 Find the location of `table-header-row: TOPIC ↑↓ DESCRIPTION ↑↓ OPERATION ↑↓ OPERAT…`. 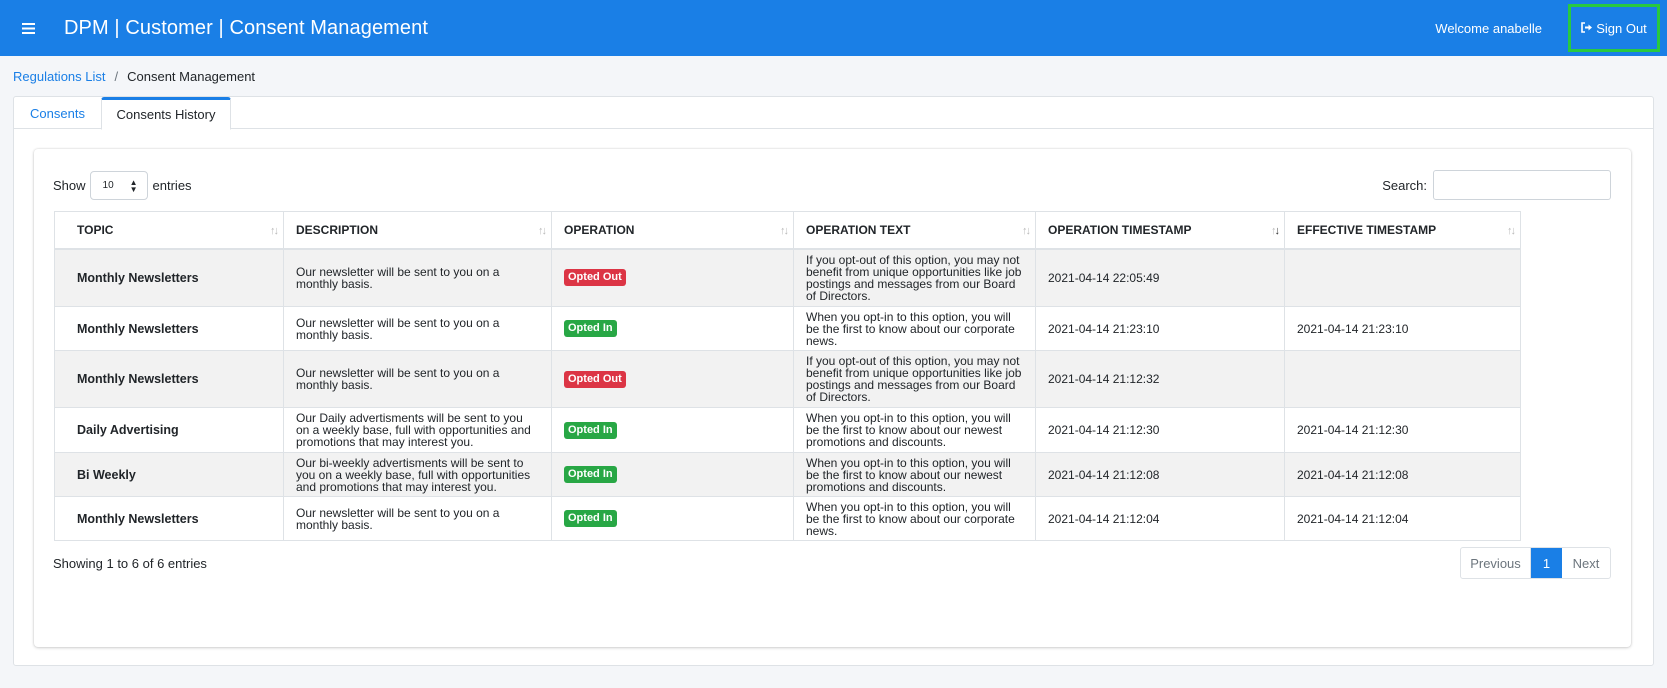

table-header-row: TOPIC ↑↓ DESCRIPTION ↑↓ OPERATION ↑↓ OPERAT… is located at coordinates (787, 230).